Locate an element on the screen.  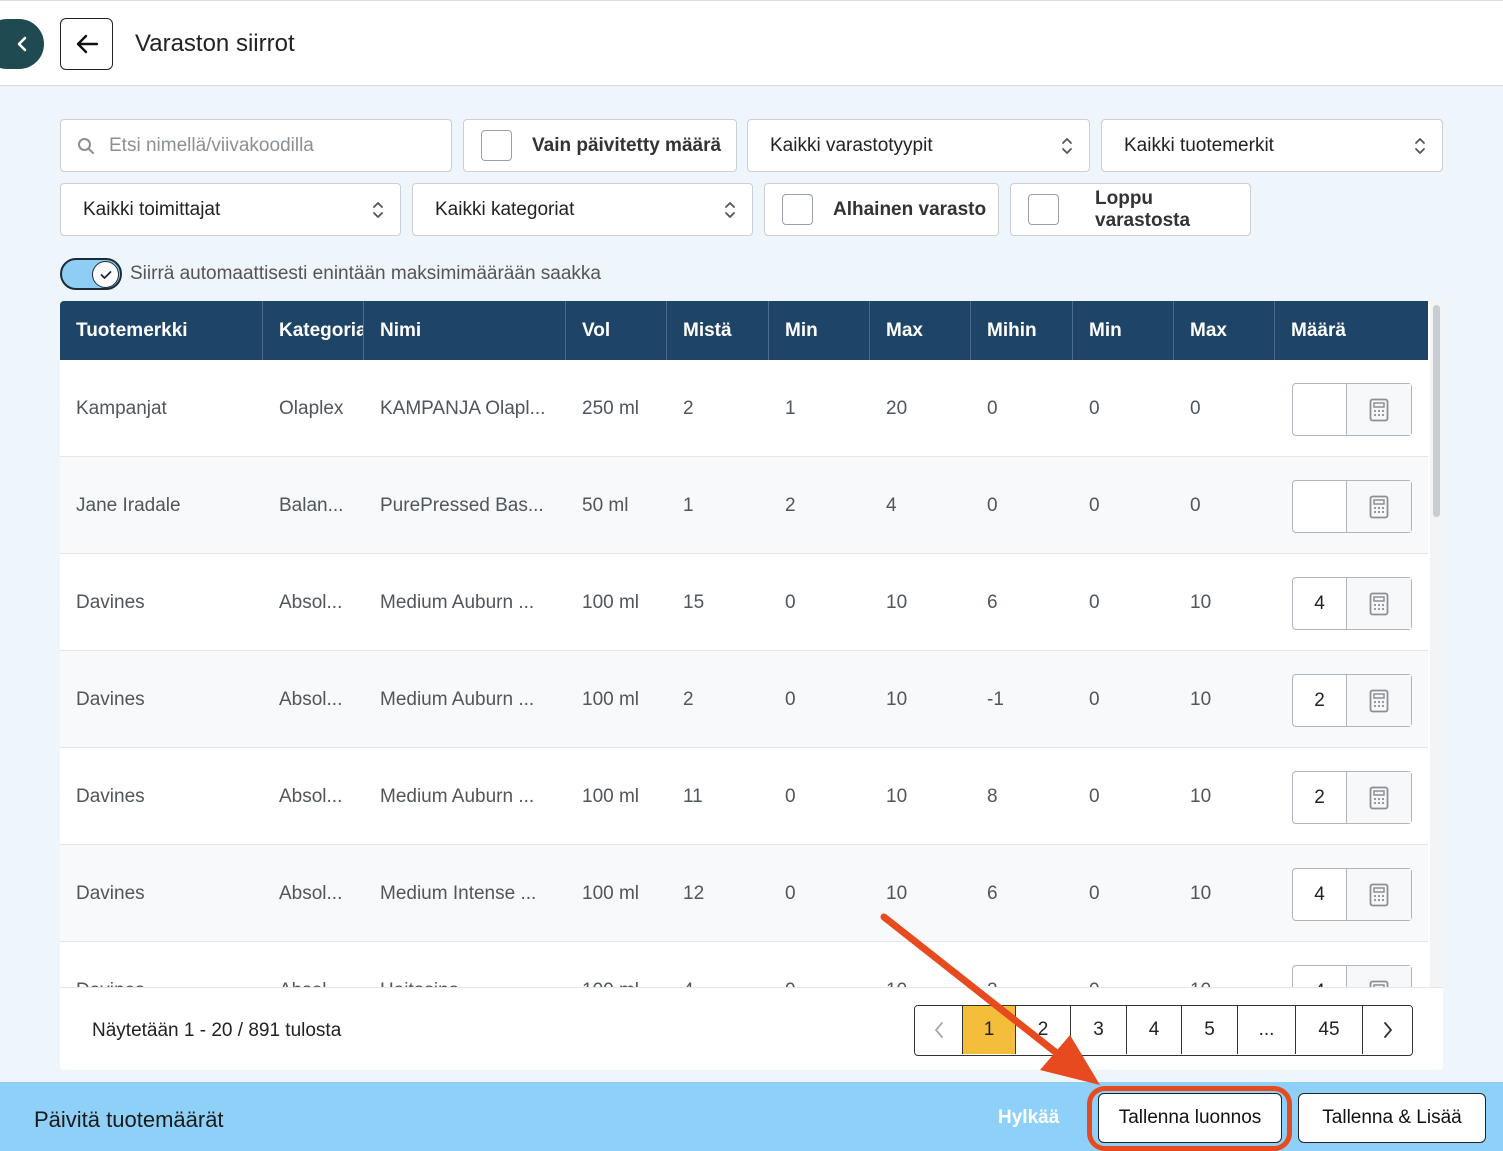
column-header: Vol is located at coordinates (616, 330).